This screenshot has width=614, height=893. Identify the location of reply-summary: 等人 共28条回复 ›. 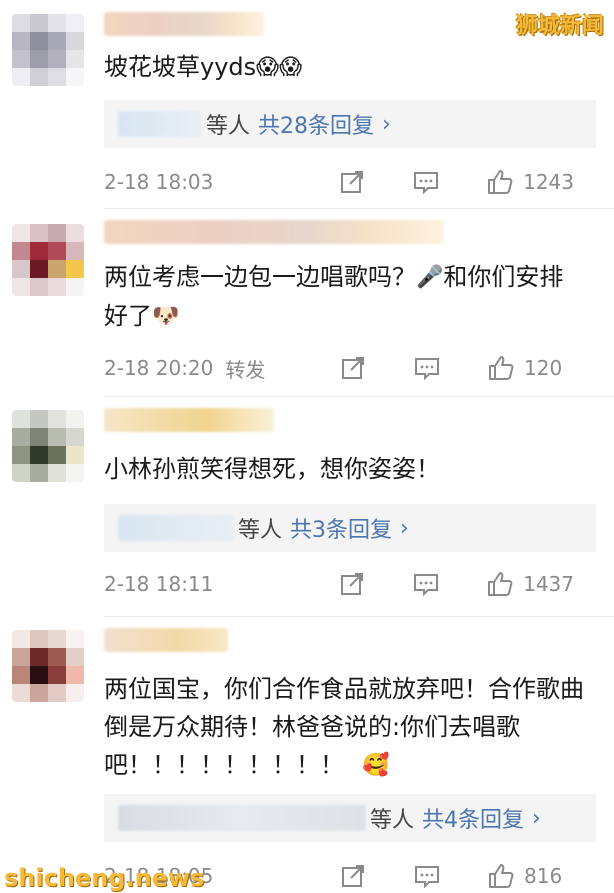
(350, 124).